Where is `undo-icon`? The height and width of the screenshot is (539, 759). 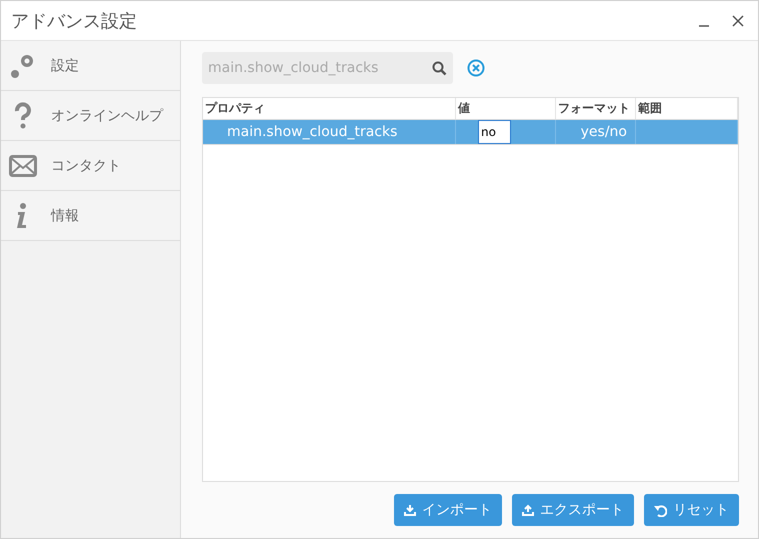 undo-icon is located at coordinates (660, 510).